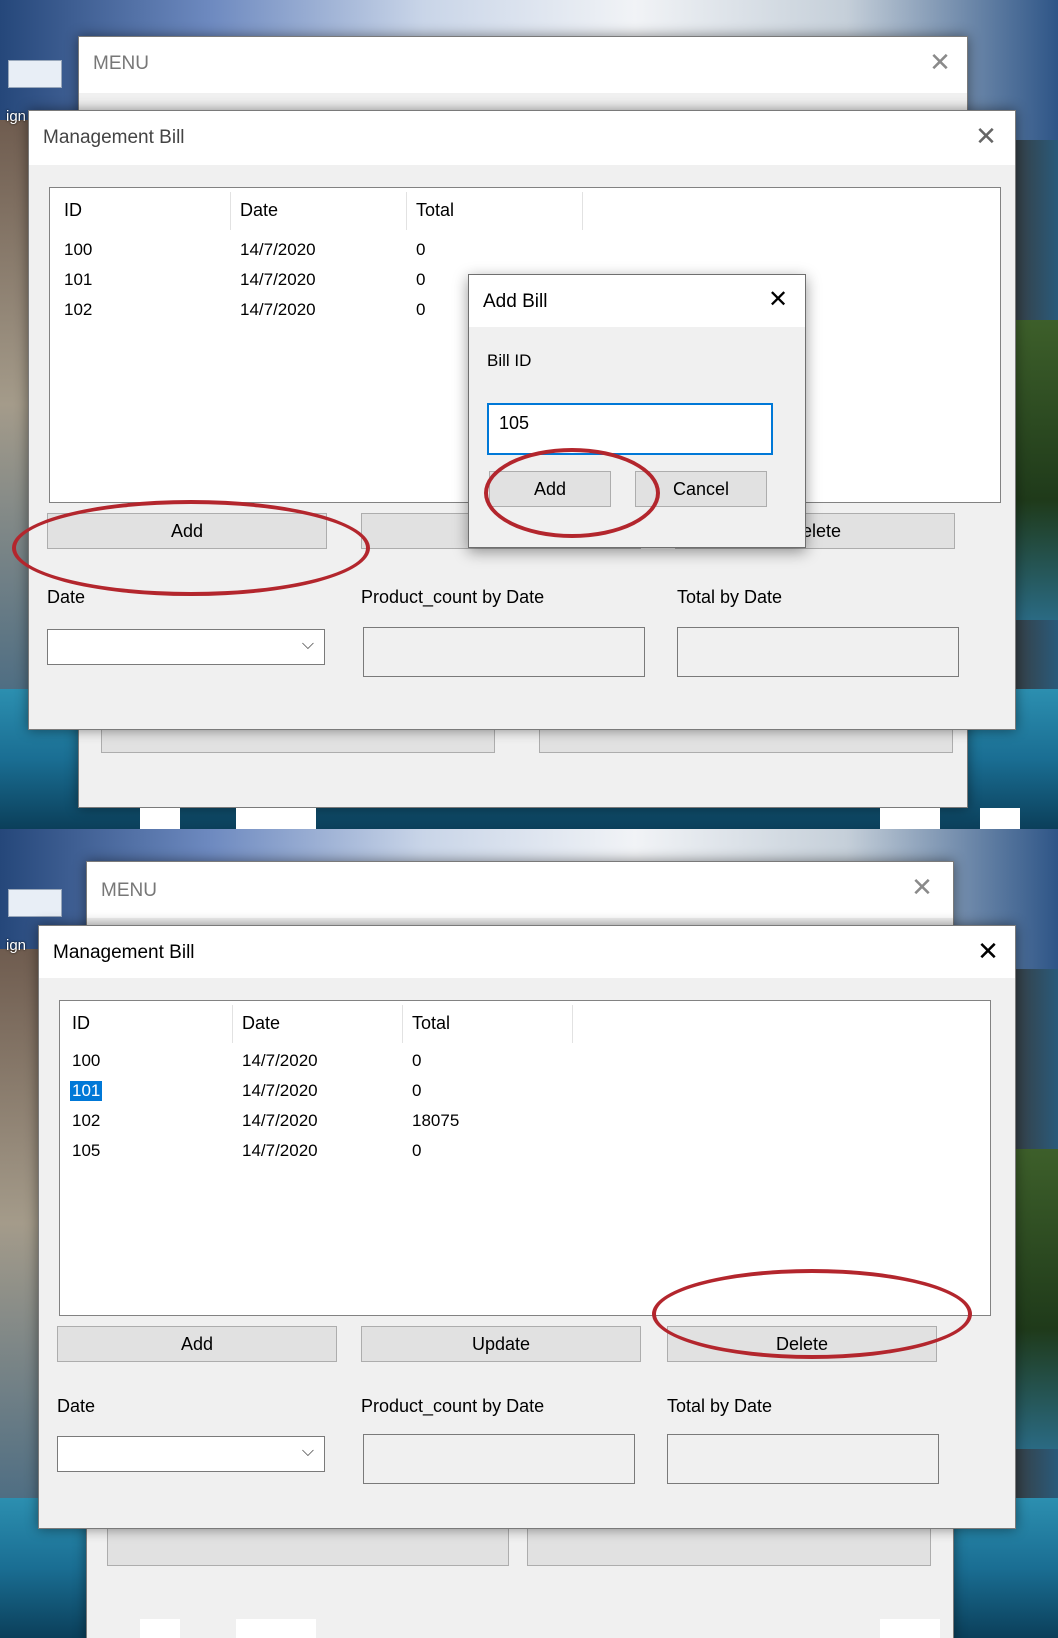  What do you see at coordinates (436, 1120) in the screenshot?
I see `row-total: 18075` at bounding box center [436, 1120].